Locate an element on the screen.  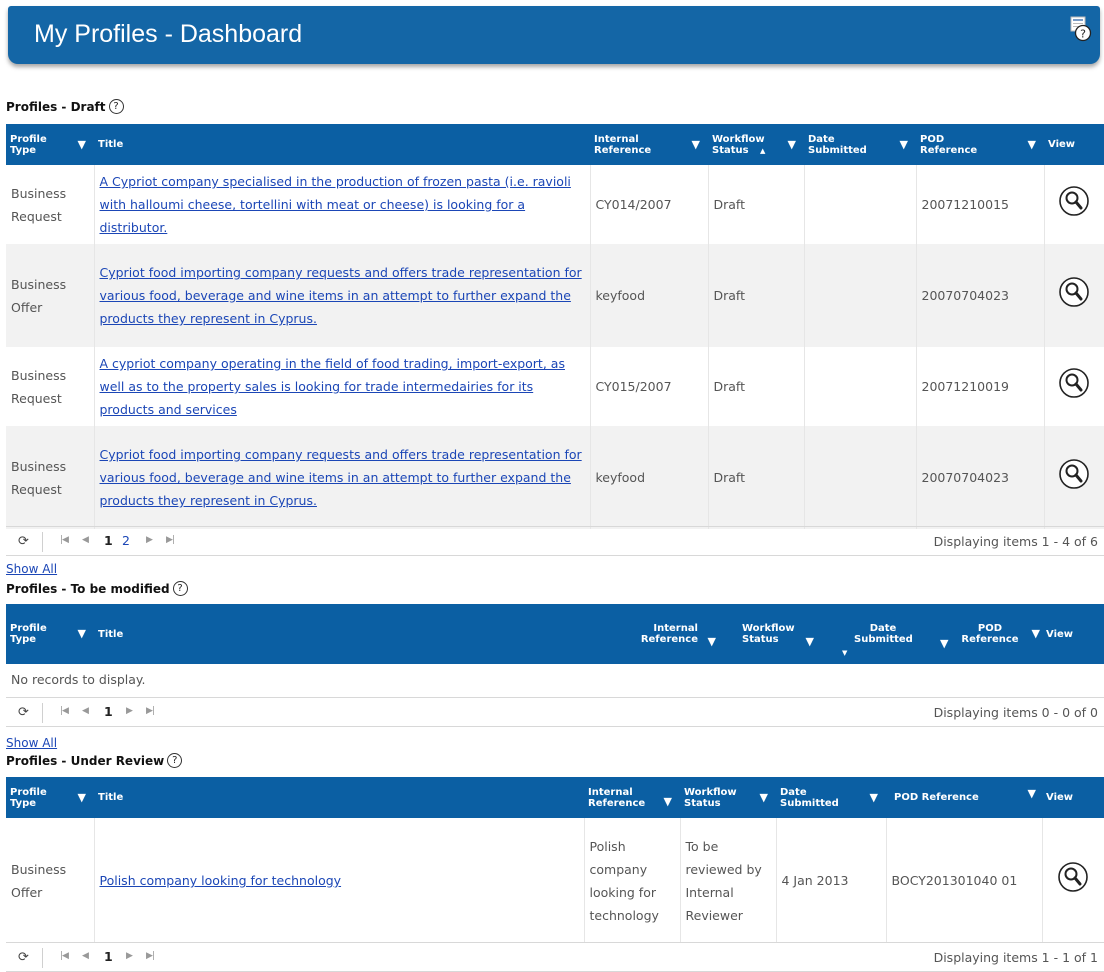
pager-info: Displaying items 1 - 1 of 1 is located at coordinates (1015, 957).